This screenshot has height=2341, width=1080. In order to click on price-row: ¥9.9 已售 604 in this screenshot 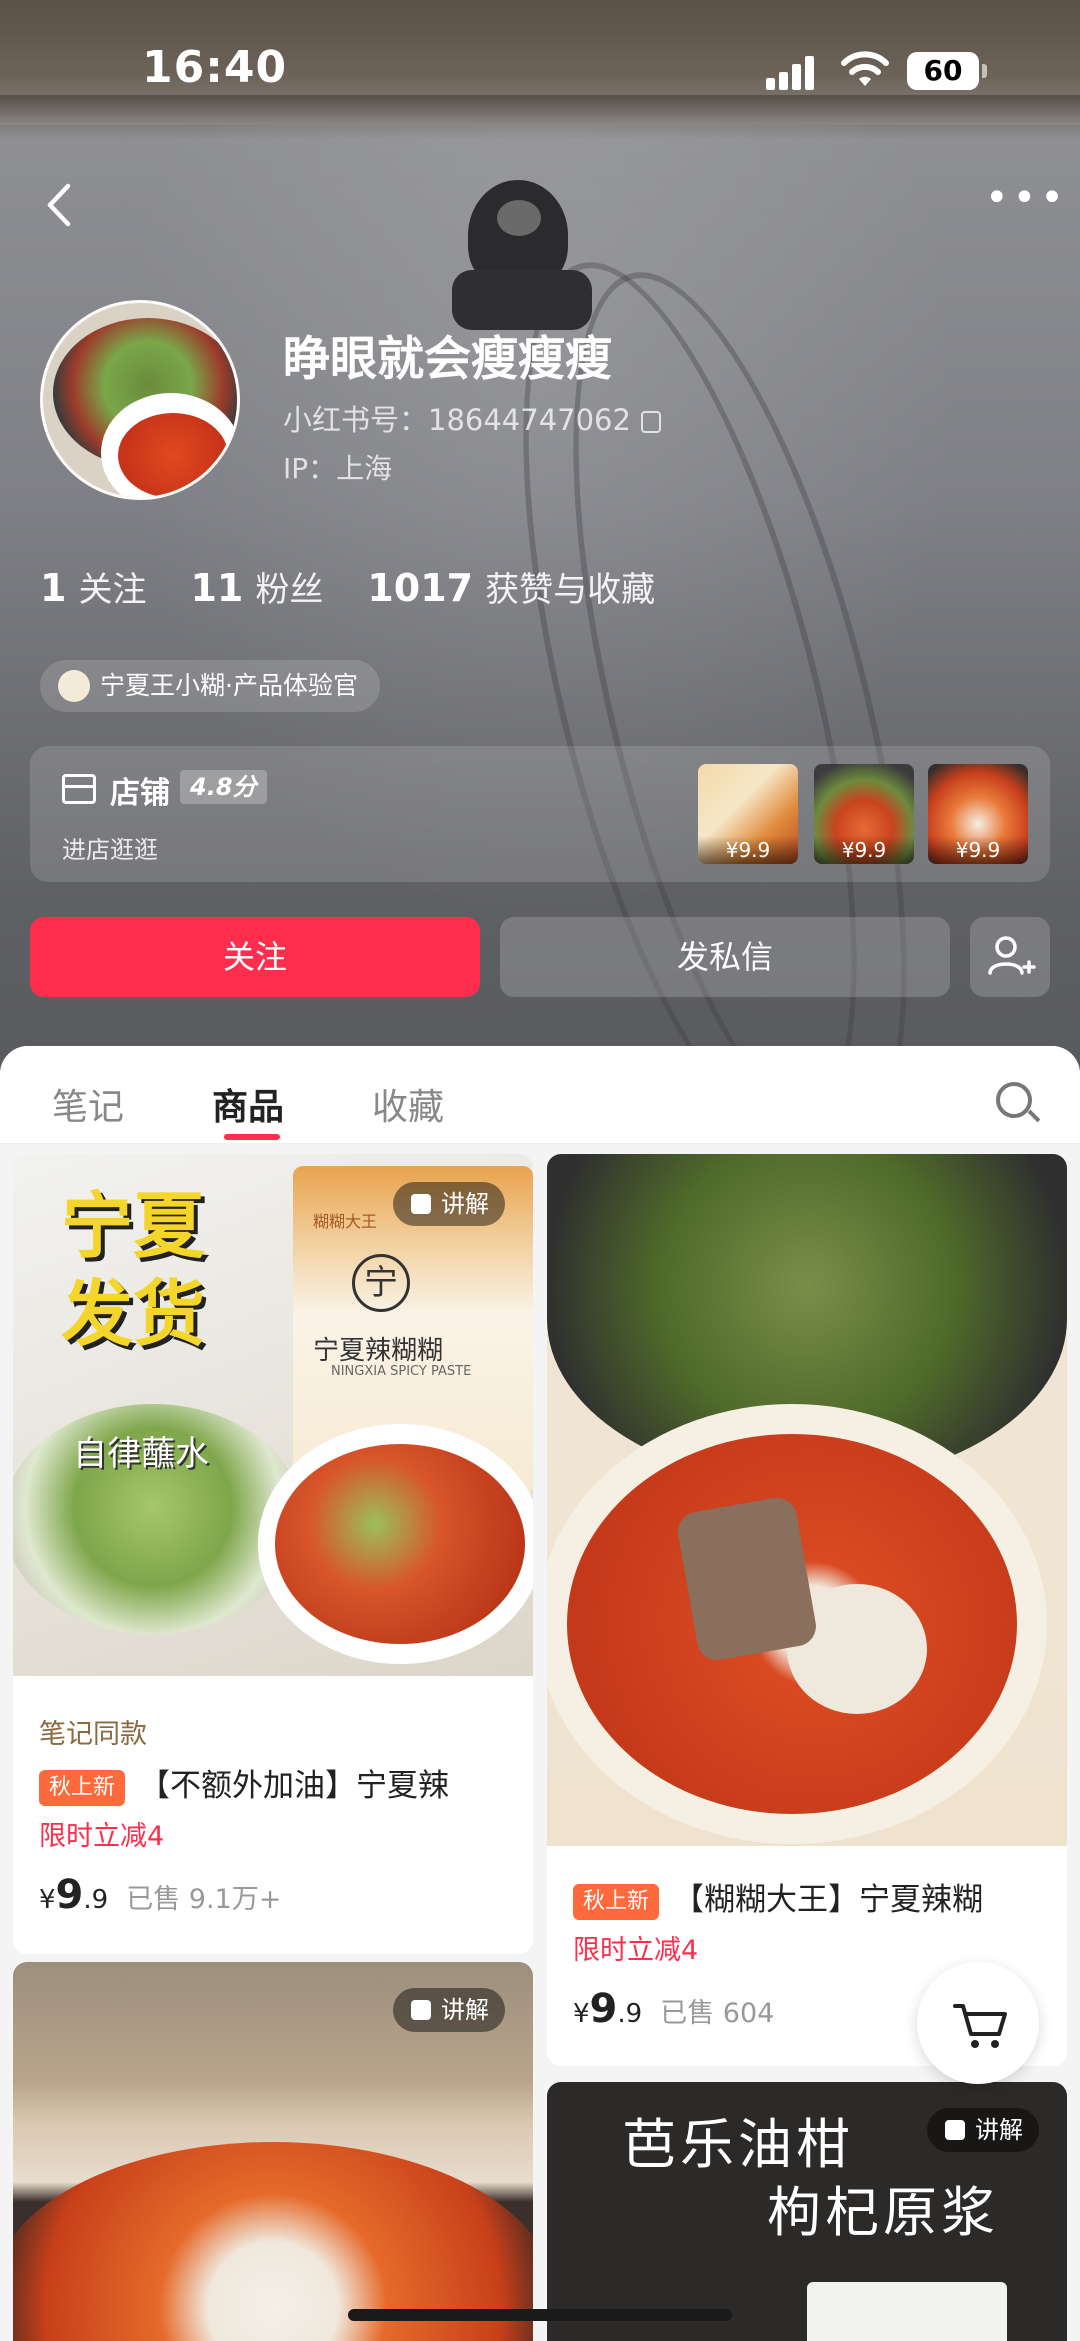, I will do `click(673, 2009)`.